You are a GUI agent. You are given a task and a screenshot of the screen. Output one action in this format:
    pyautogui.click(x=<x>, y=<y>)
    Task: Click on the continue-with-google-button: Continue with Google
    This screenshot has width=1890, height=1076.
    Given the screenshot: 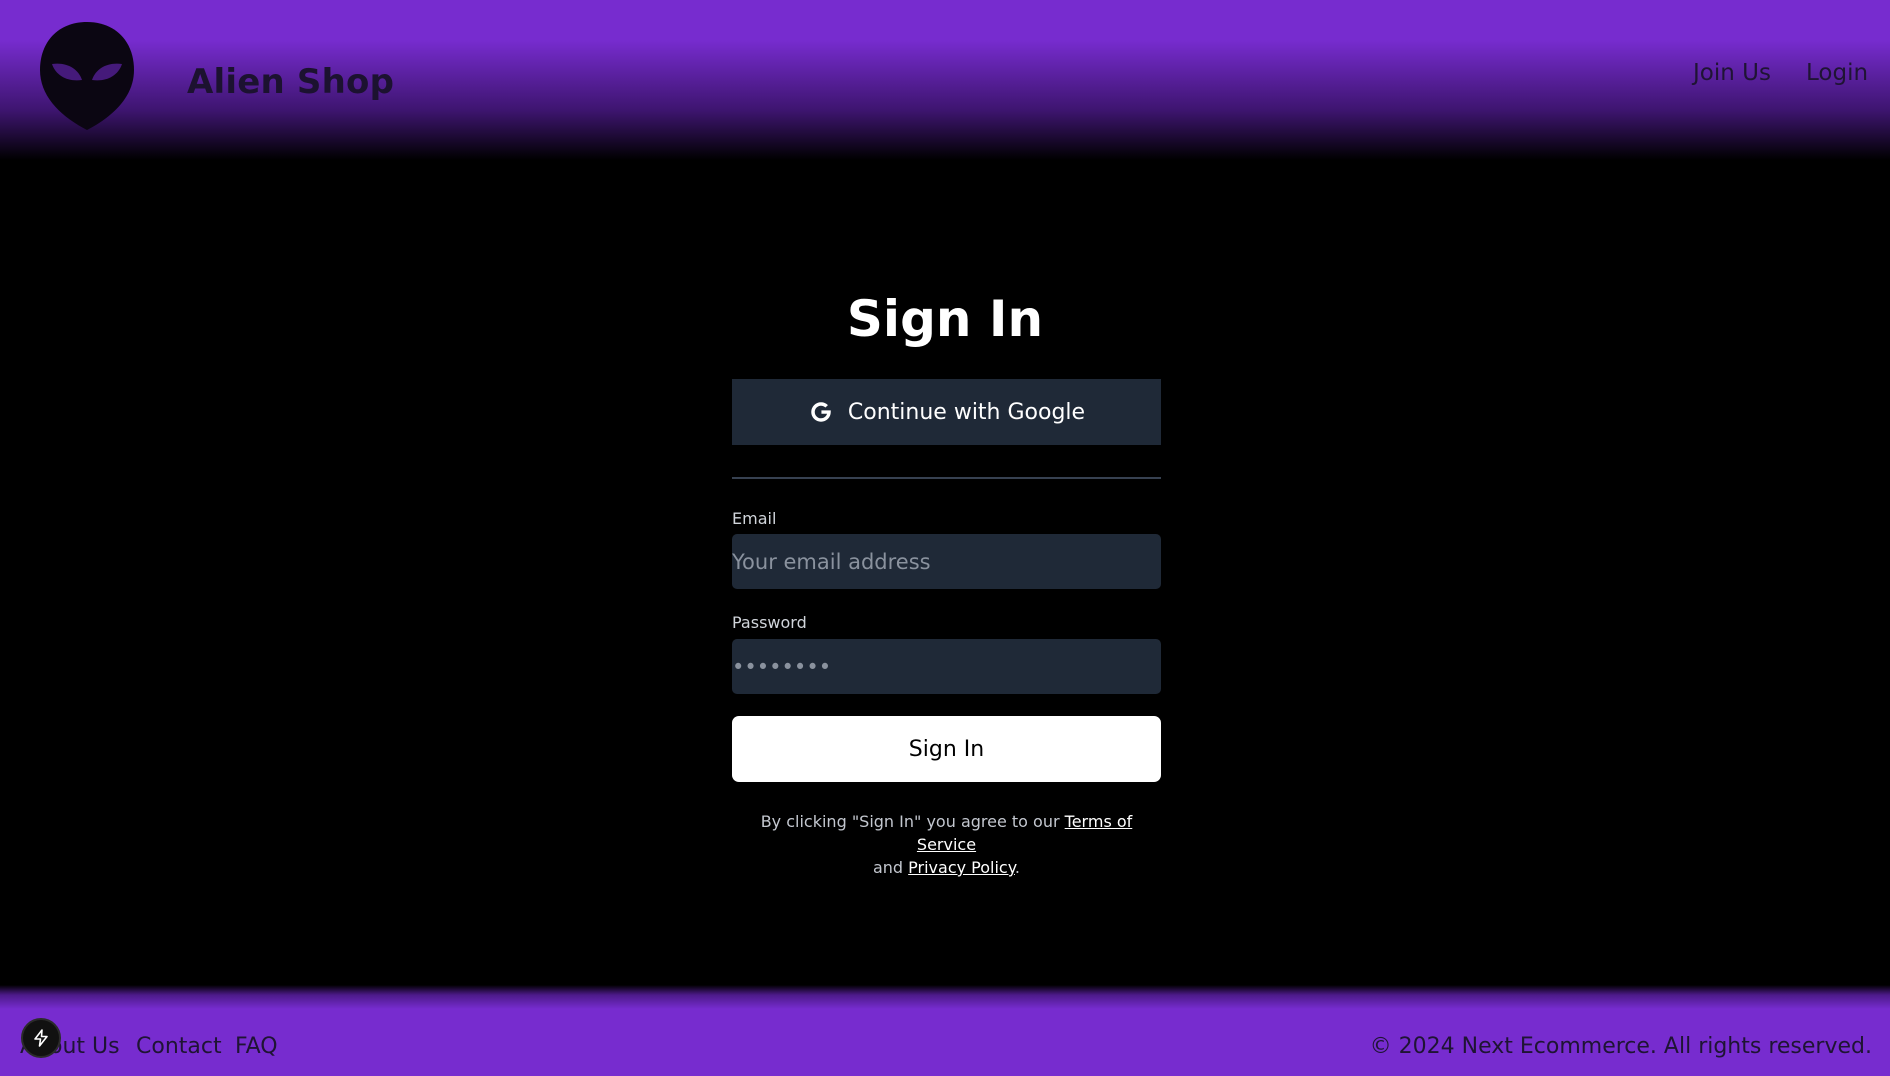 What is the action you would take?
    pyautogui.click(x=946, y=412)
    